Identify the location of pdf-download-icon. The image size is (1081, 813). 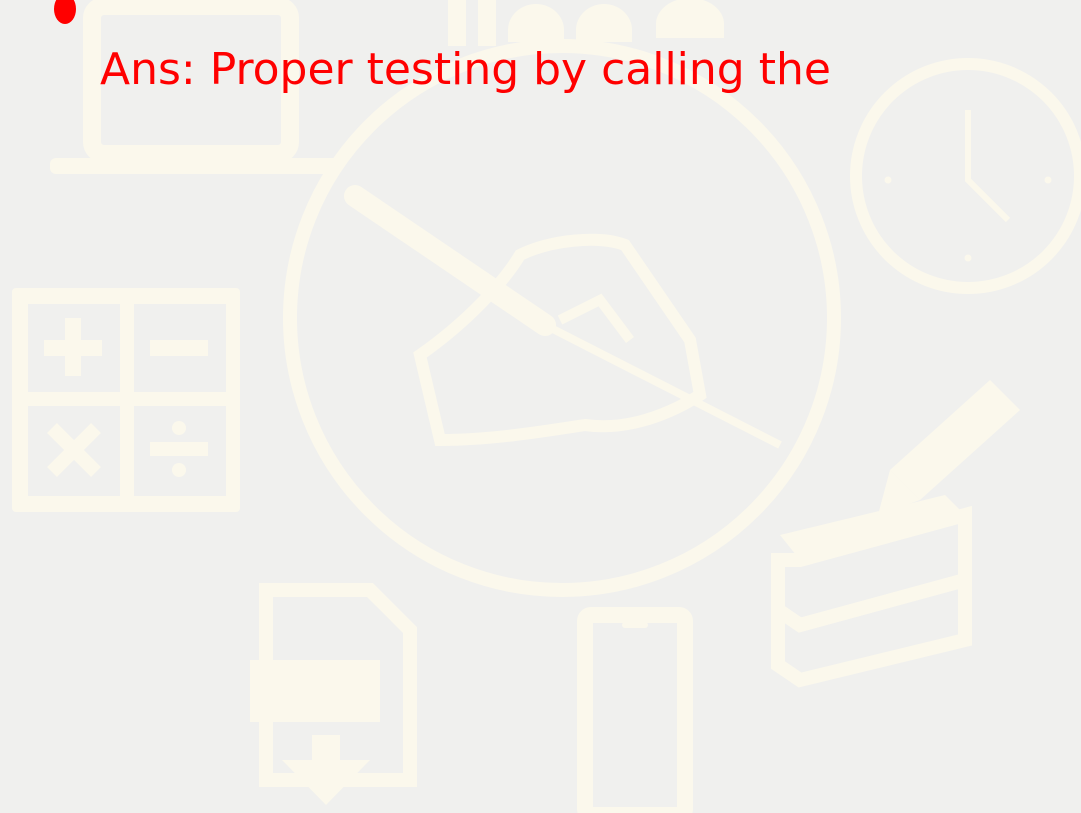
(333, 694).